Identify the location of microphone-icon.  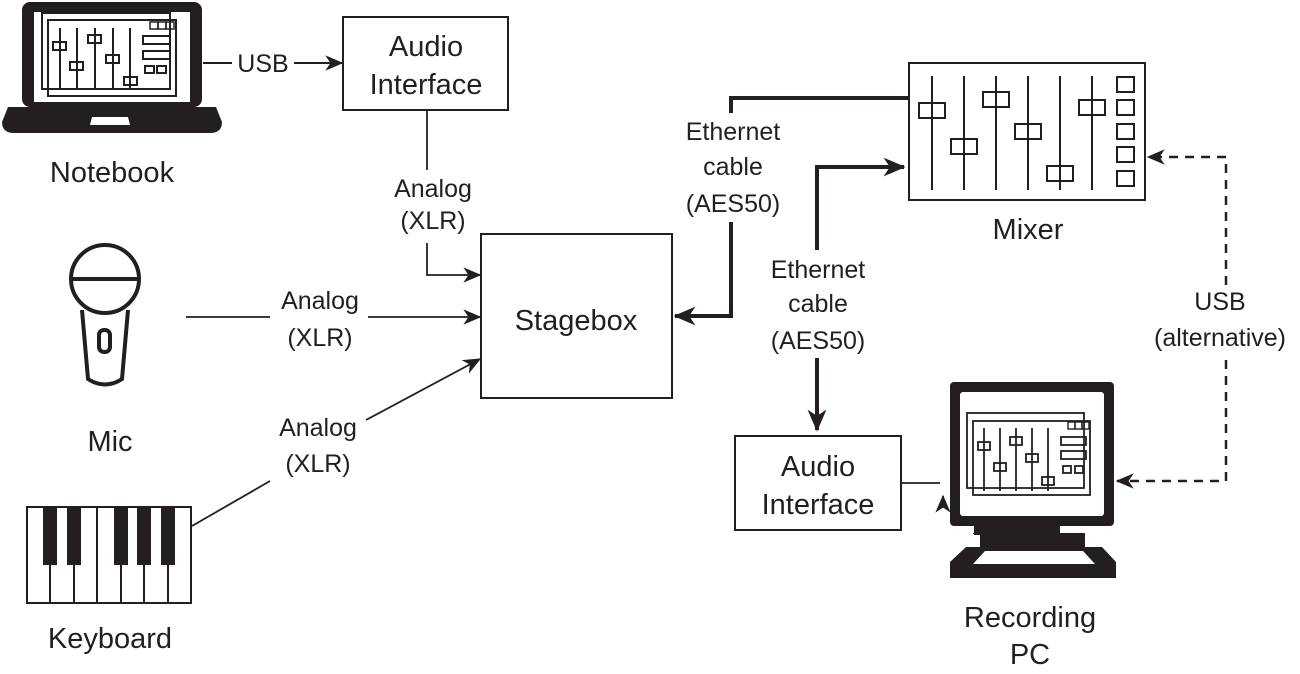
(105, 315).